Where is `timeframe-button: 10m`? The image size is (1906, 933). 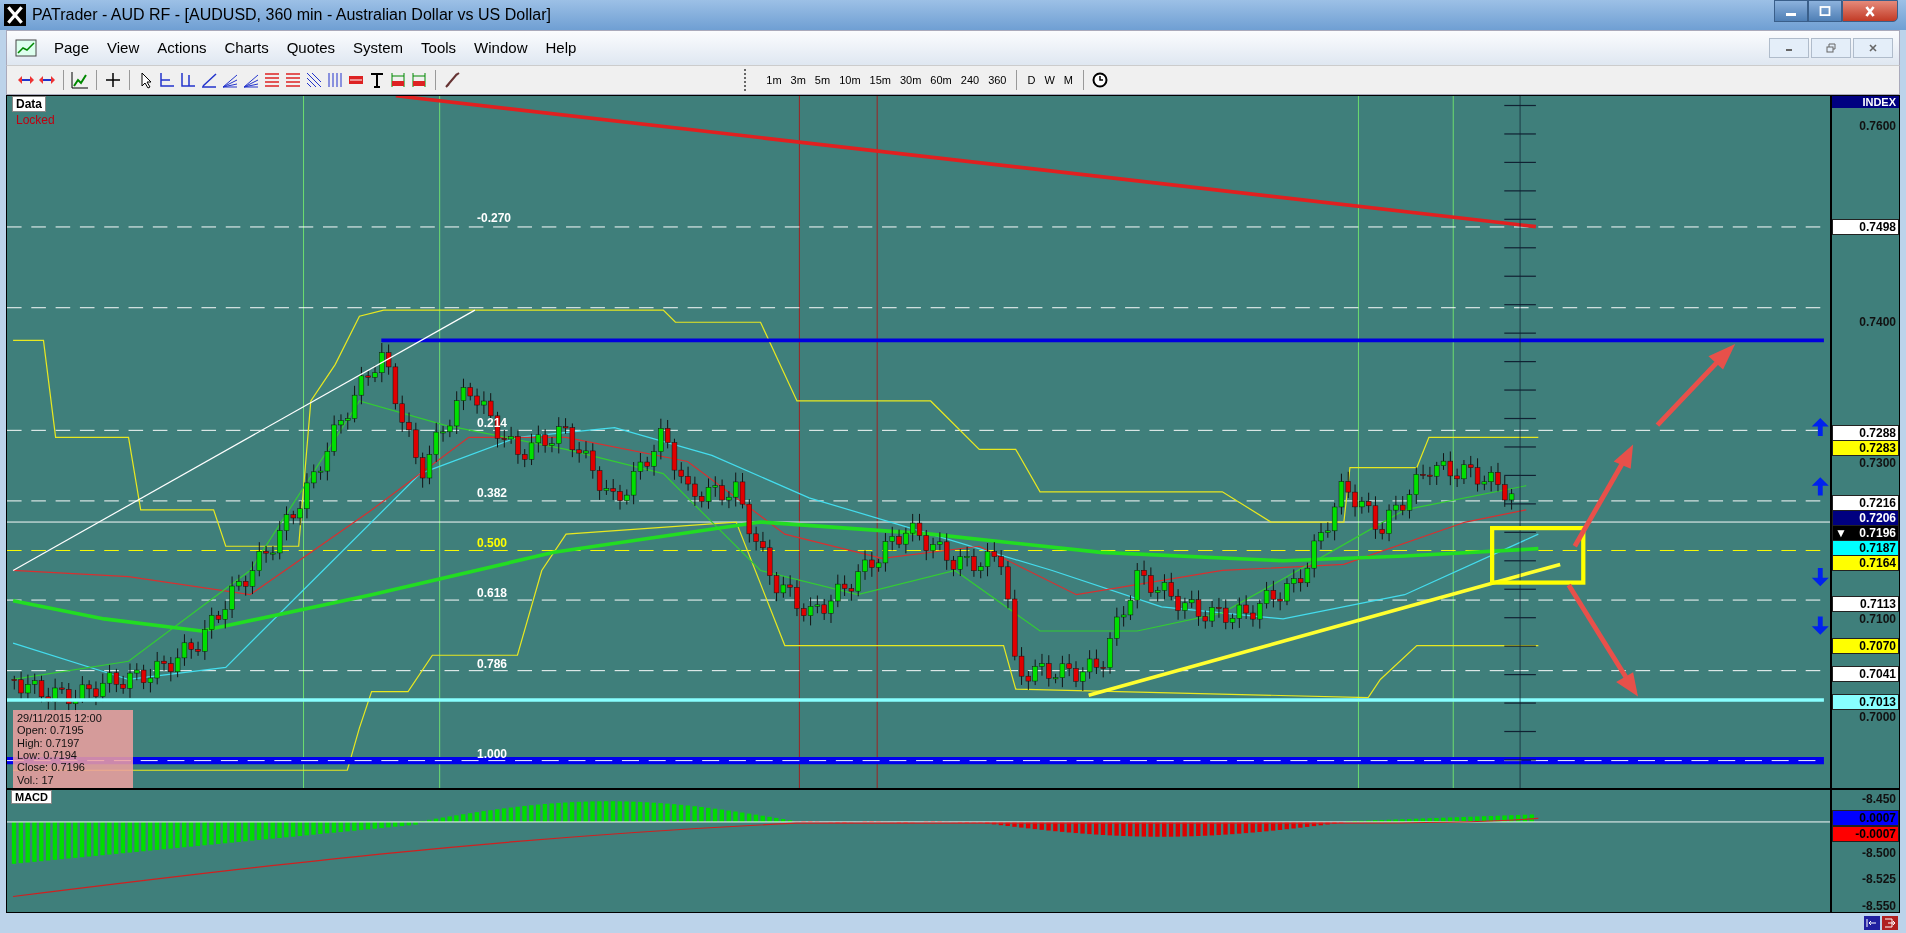 timeframe-button: 10m is located at coordinates (850, 79).